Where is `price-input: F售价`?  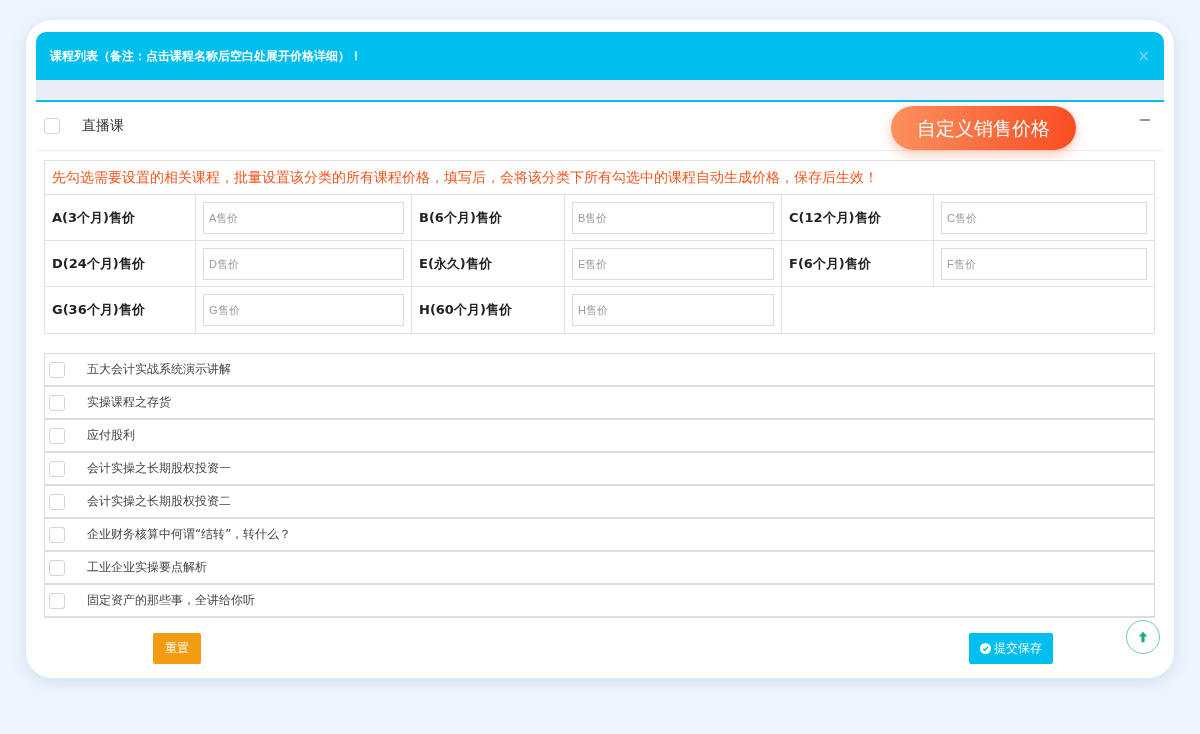 price-input: F售价 is located at coordinates (1044, 263).